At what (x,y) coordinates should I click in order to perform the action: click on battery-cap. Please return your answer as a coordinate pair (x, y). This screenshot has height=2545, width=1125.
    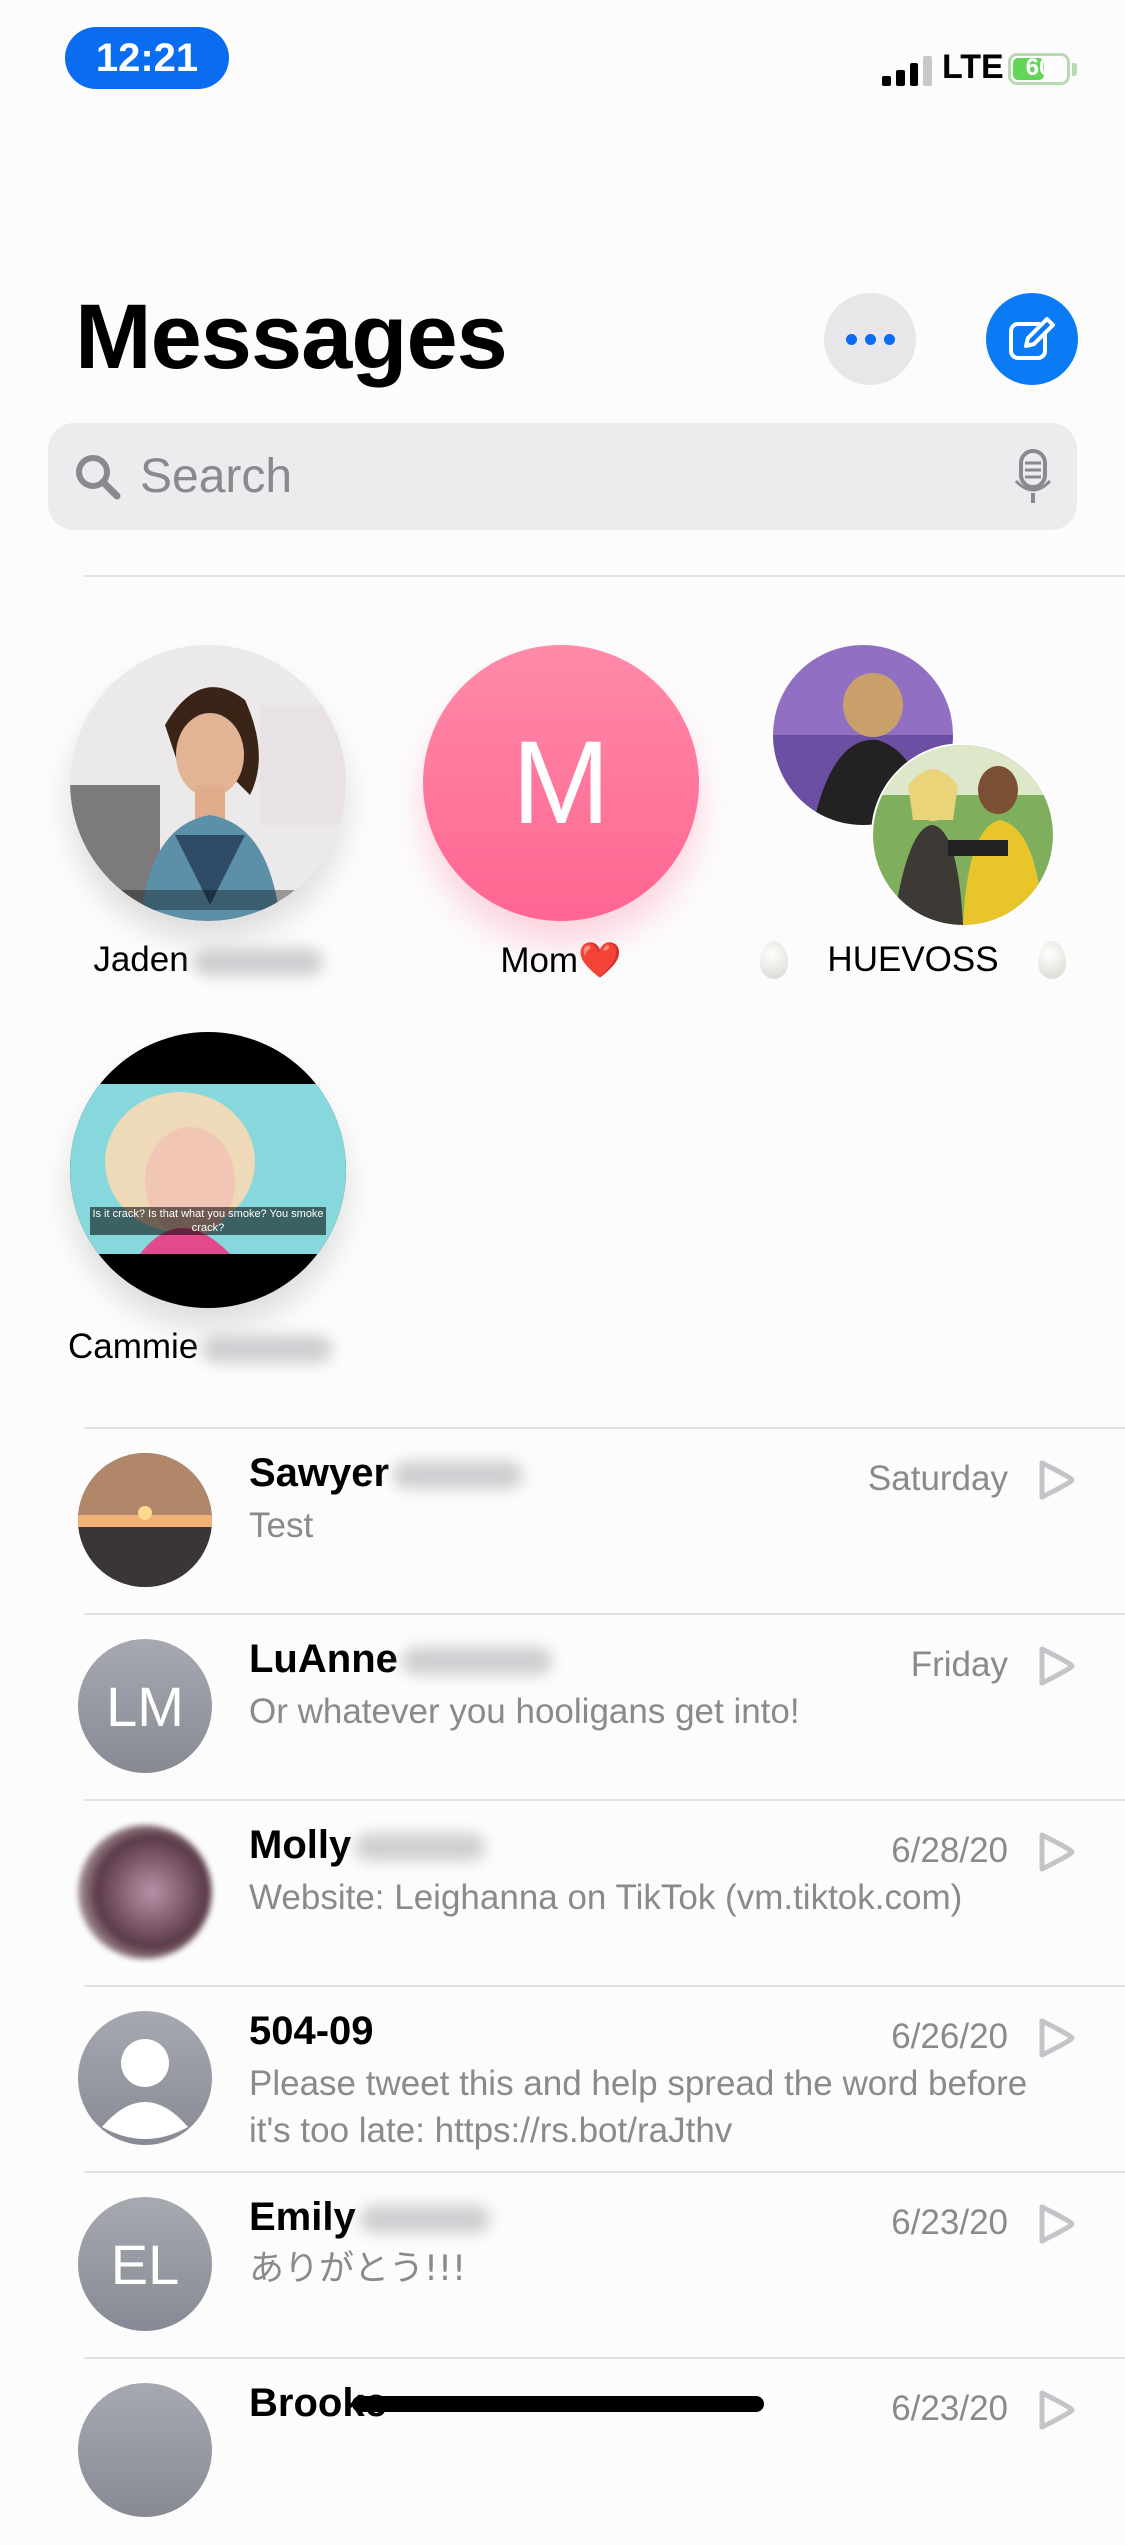
    Looking at the image, I should click on (1074, 69).